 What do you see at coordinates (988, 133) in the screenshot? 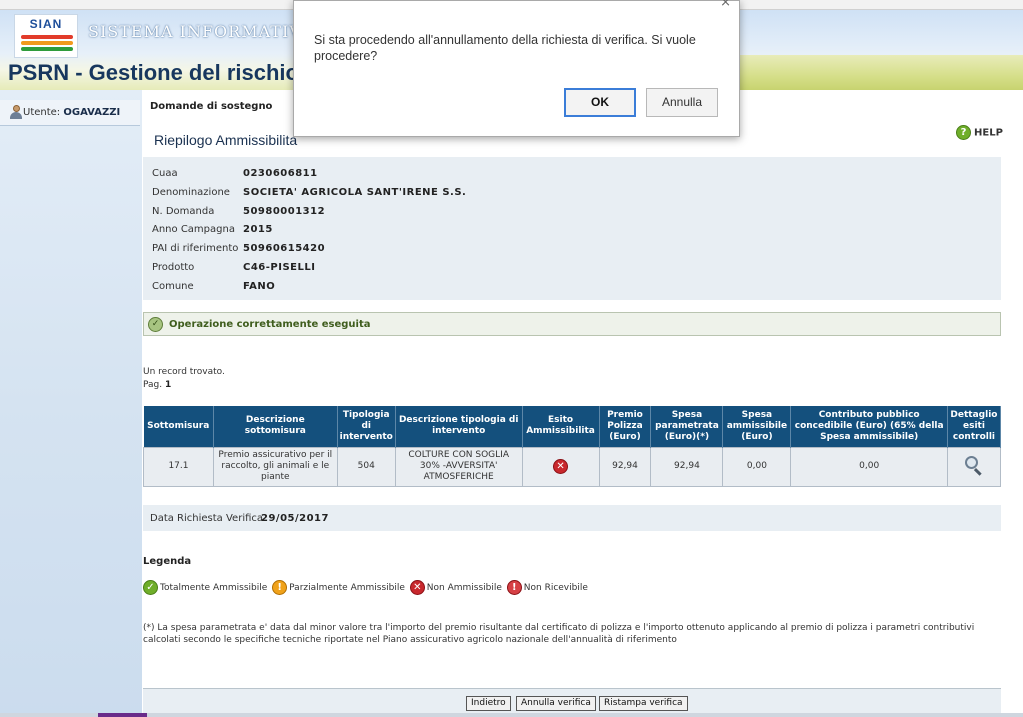
I see `help-label: HELP` at bounding box center [988, 133].